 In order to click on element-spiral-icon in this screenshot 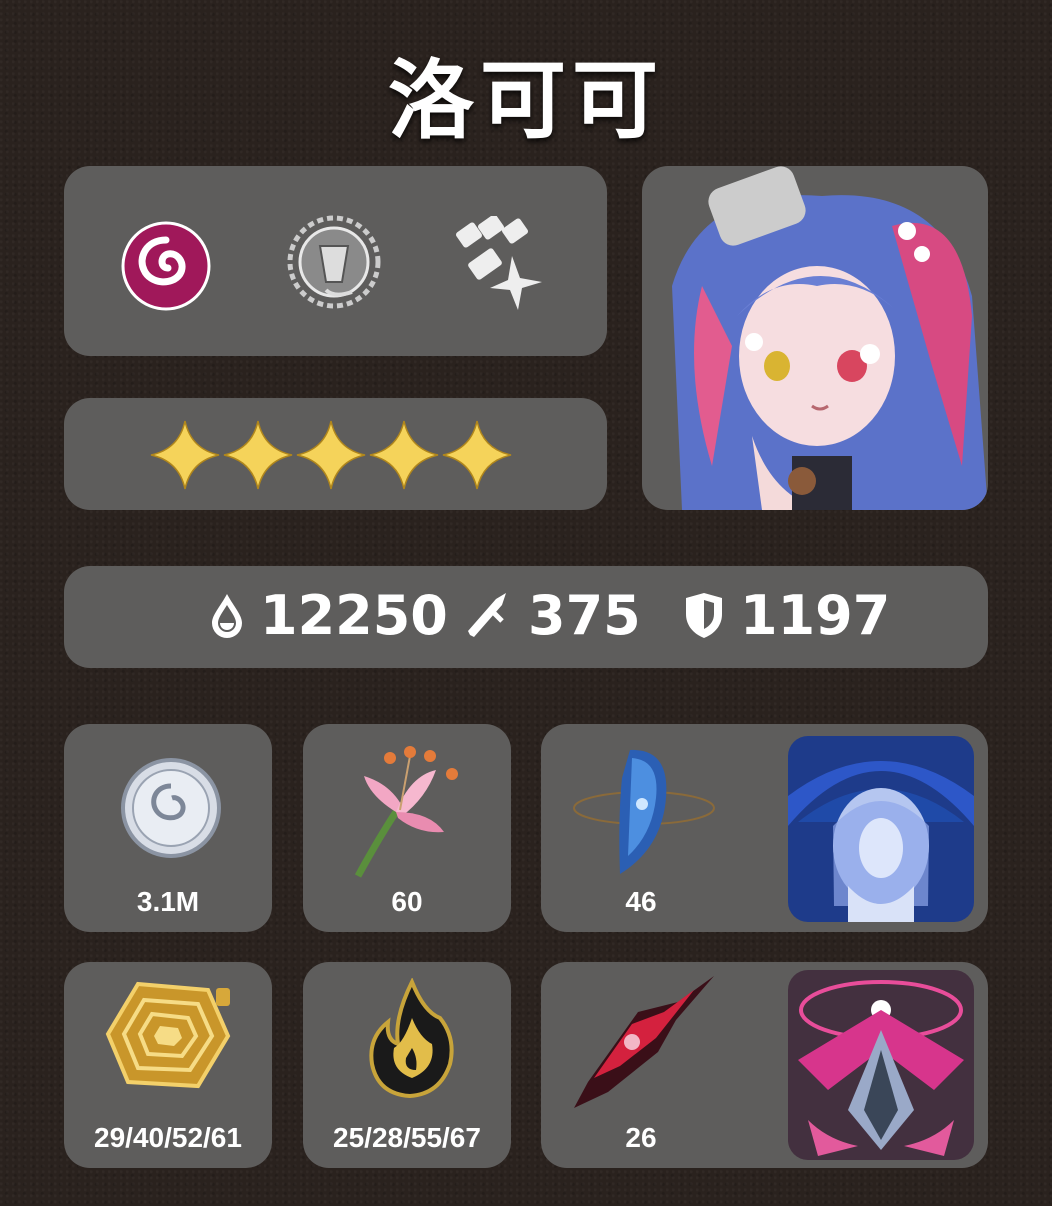, I will do `click(168, 269)`.